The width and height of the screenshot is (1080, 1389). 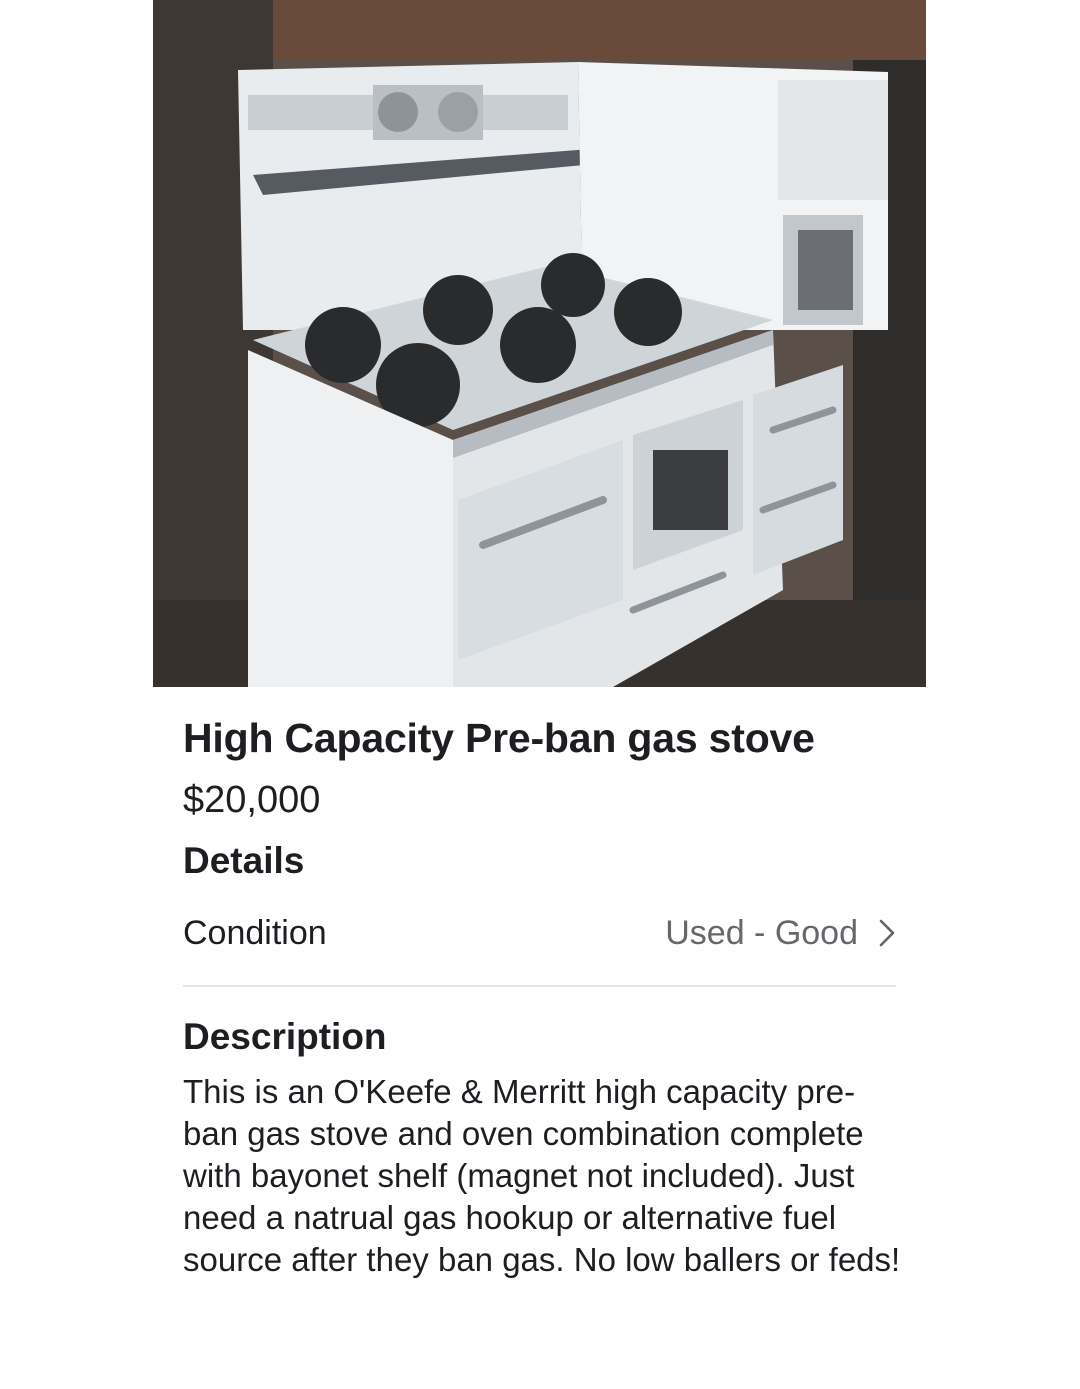 What do you see at coordinates (499, 738) in the screenshot?
I see `listing-title: High Capacity Pre-ban gas stove` at bounding box center [499, 738].